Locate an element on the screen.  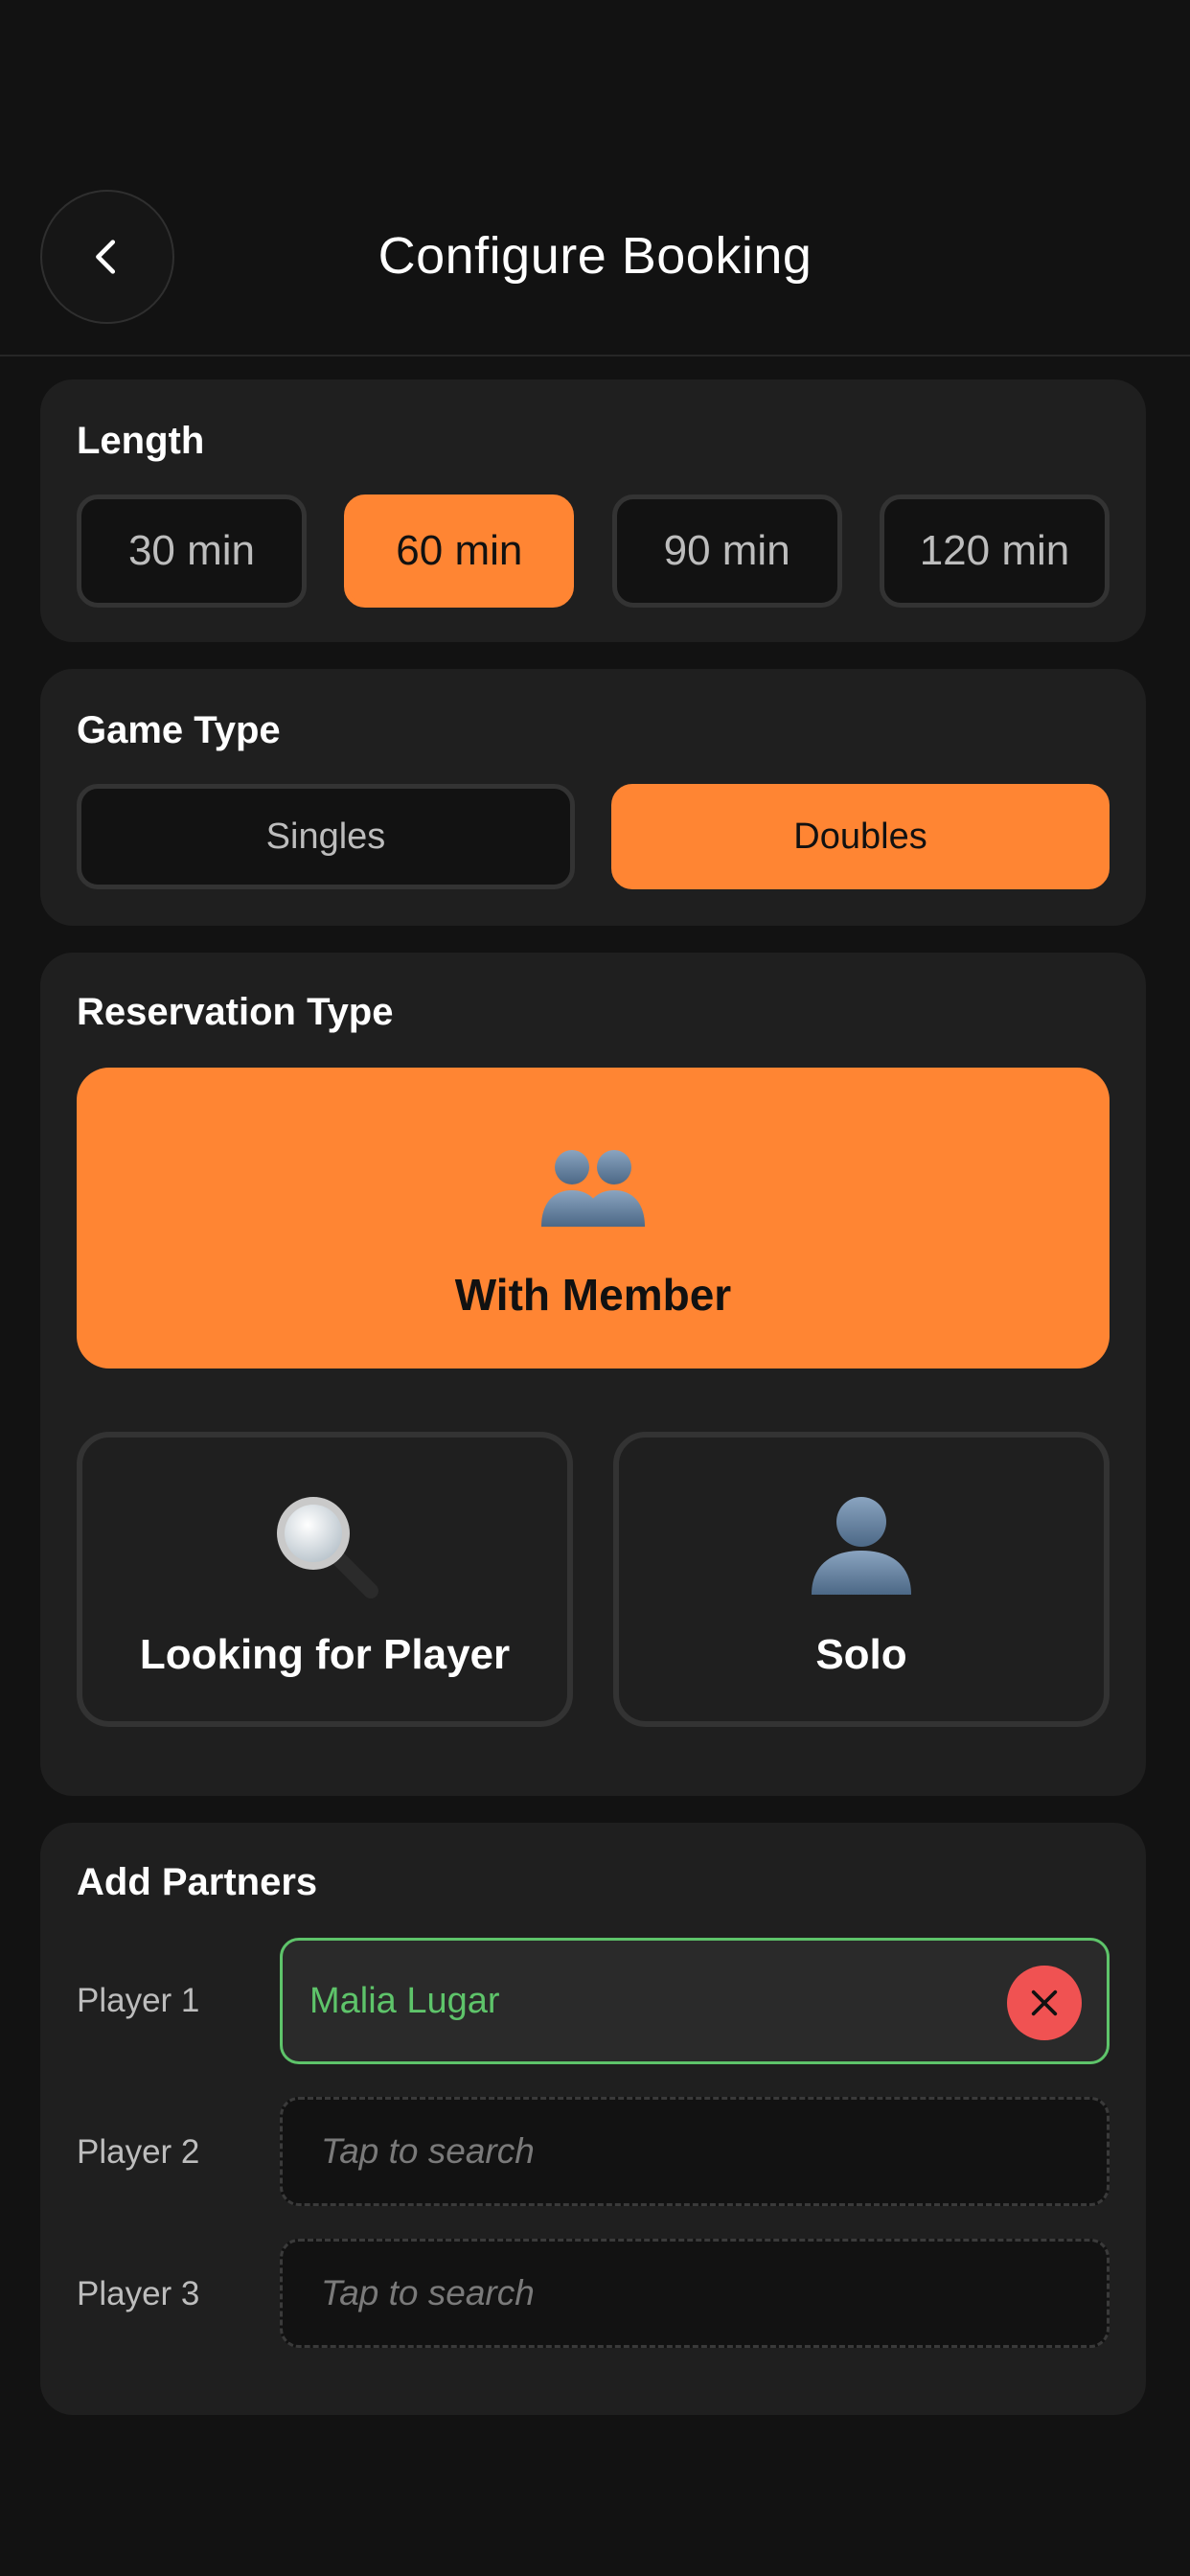
add-partners-title: Add Partners is located at coordinates (198, 1882).